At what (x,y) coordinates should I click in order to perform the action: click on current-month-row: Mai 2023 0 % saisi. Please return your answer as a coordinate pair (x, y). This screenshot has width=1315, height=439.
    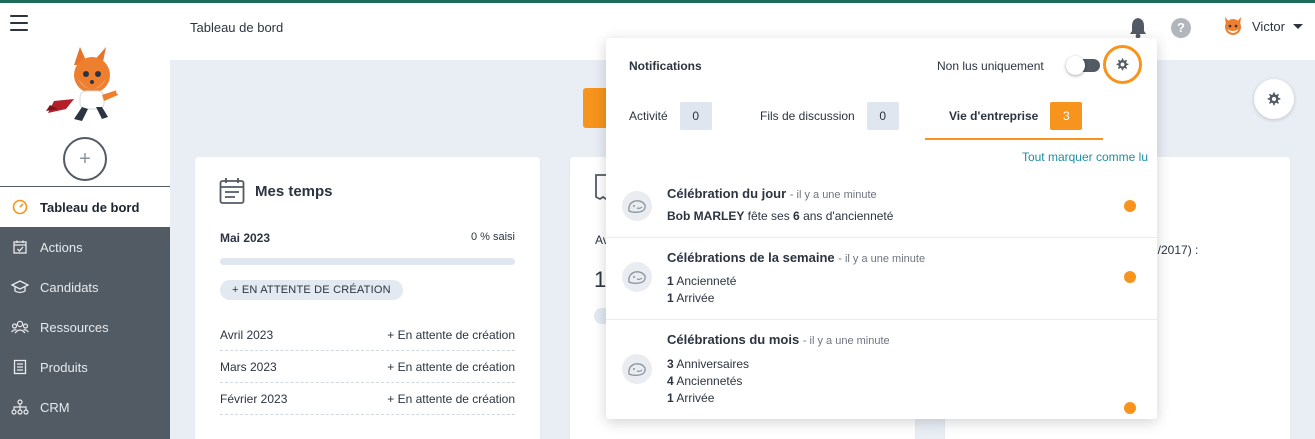
    Looking at the image, I should click on (367, 238).